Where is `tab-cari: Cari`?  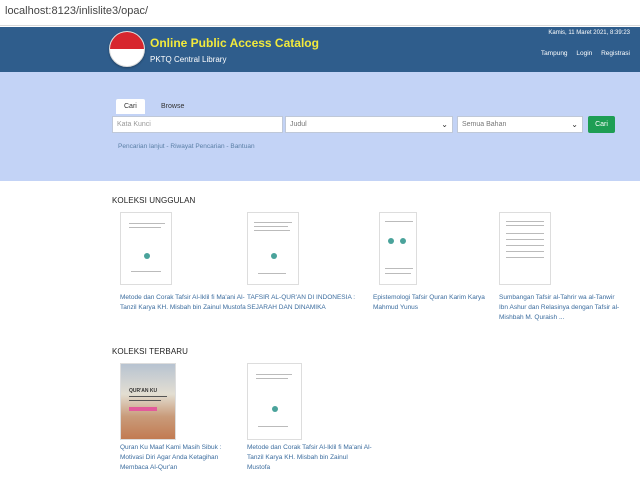 tab-cari: Cari is located at coordinates (130, 106).